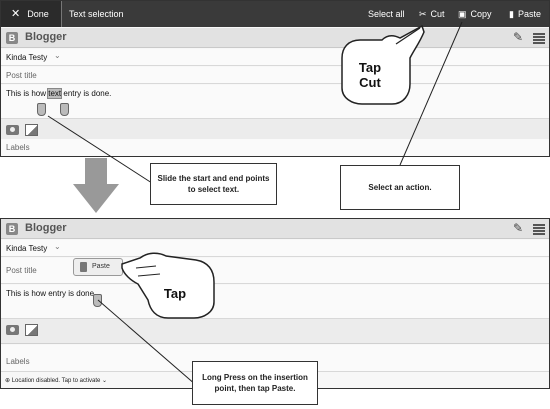 The image size is (550, 409). Describe the element at coordinates (96, 14) in the screenshot. I see `action-bar-title: Text selection` at that location.